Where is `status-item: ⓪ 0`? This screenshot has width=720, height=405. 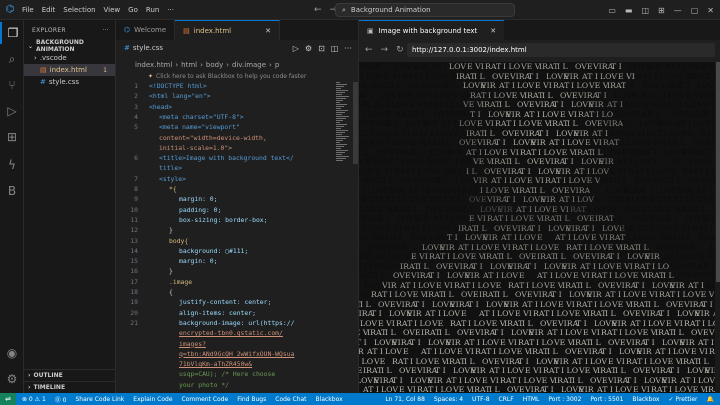 status-item: ⓪ 0 is located at coordinates (61, 399).